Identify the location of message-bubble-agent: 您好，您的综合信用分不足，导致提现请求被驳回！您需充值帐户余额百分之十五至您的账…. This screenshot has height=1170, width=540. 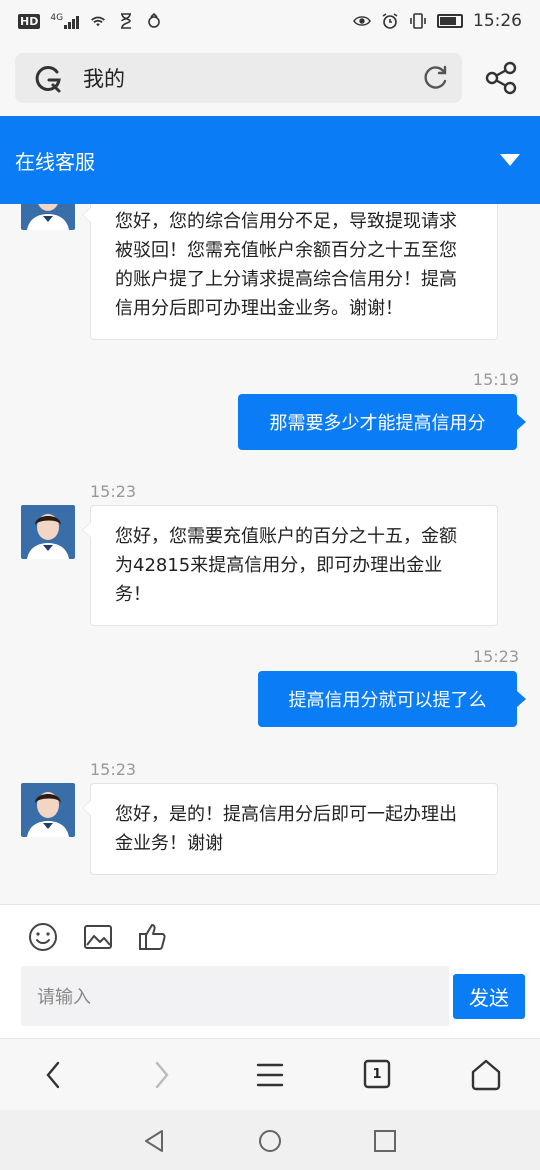
(290, 272).